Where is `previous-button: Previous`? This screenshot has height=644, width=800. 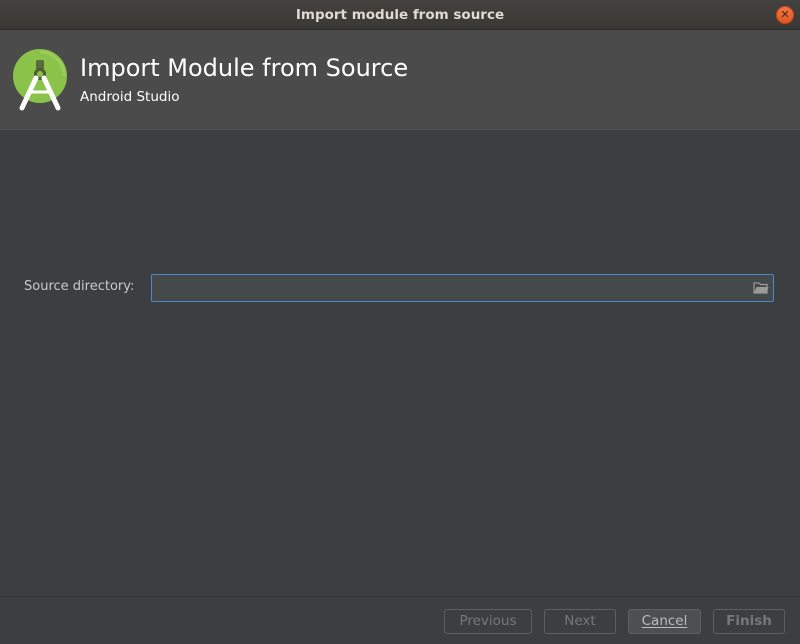
previous-button: Previous is located at coordinates (488, 621).